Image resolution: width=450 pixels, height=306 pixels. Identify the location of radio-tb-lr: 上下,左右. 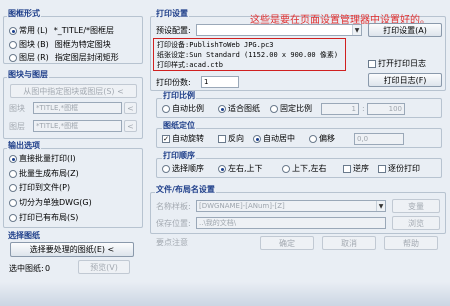
(304, 169).